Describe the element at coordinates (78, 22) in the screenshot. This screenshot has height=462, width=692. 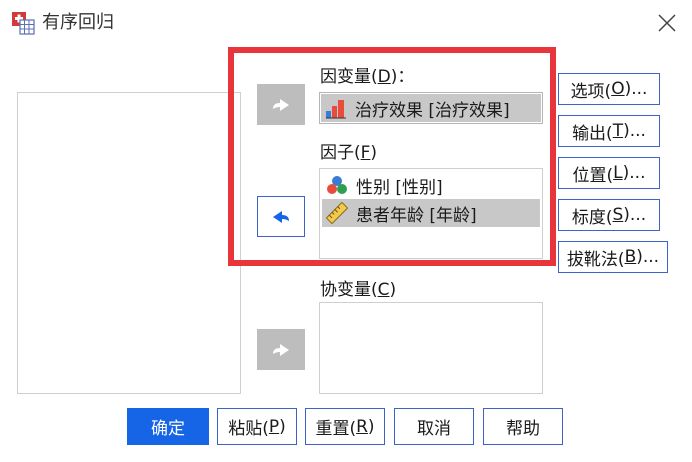
I see `window-title: 有序回归` at that location.